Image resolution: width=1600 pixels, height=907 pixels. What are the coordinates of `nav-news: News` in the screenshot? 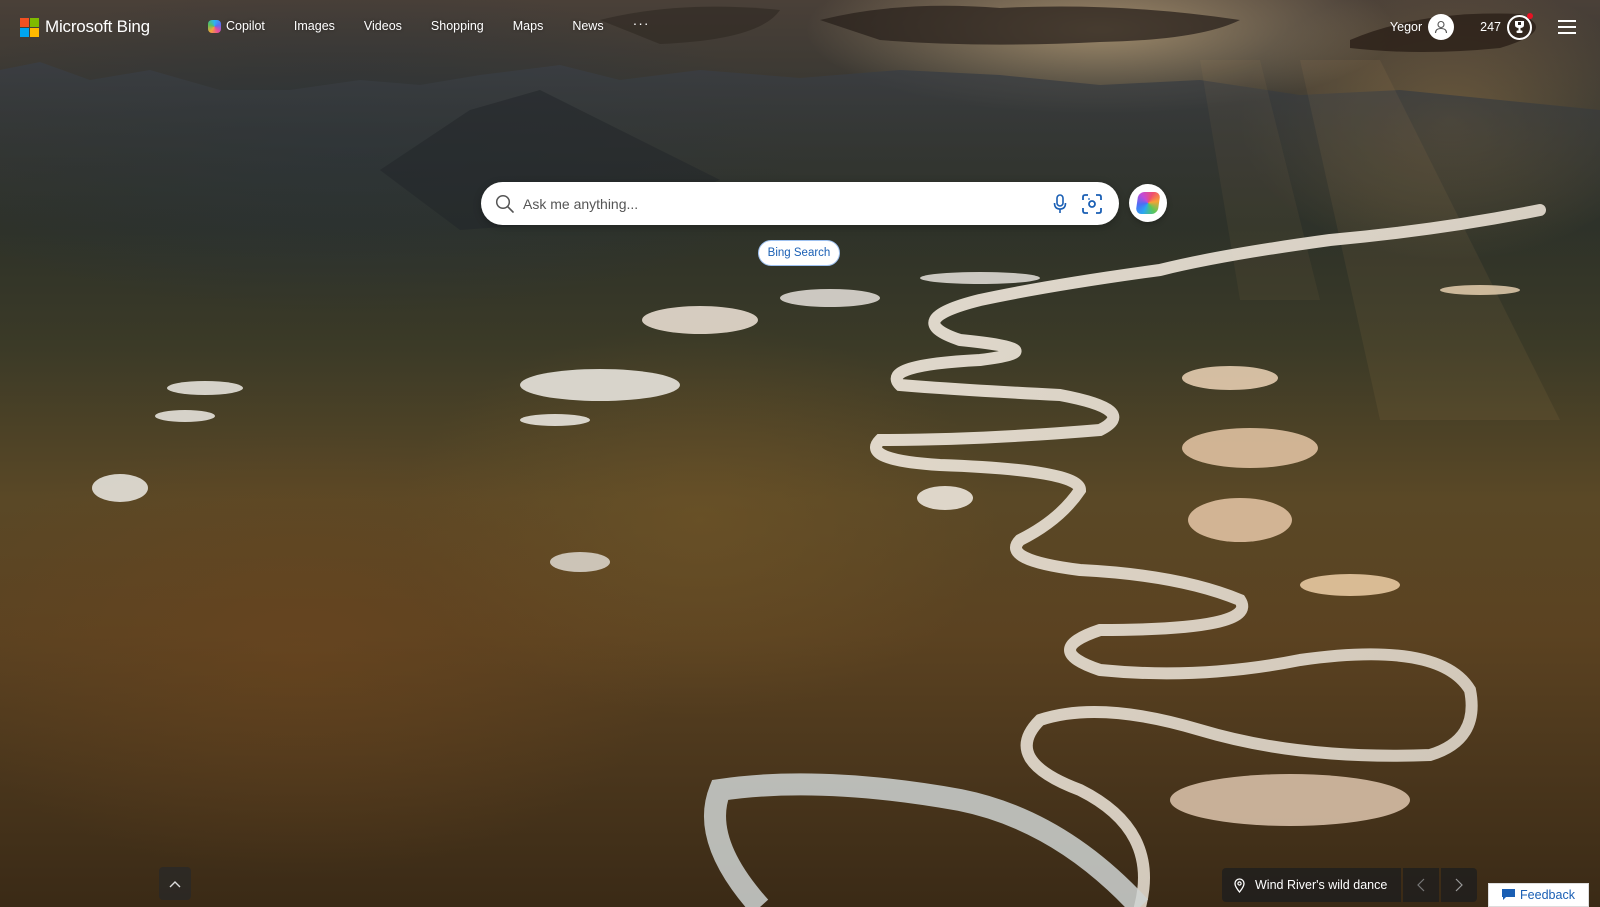 It's located at (587, 26).